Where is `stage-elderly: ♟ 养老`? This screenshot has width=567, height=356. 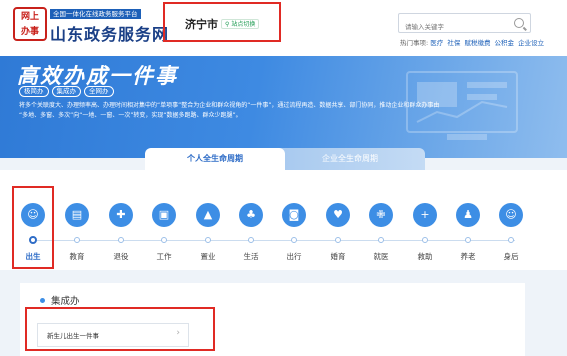 stage-elderly: ♟ 养老 is located at coordinates (468, 234).